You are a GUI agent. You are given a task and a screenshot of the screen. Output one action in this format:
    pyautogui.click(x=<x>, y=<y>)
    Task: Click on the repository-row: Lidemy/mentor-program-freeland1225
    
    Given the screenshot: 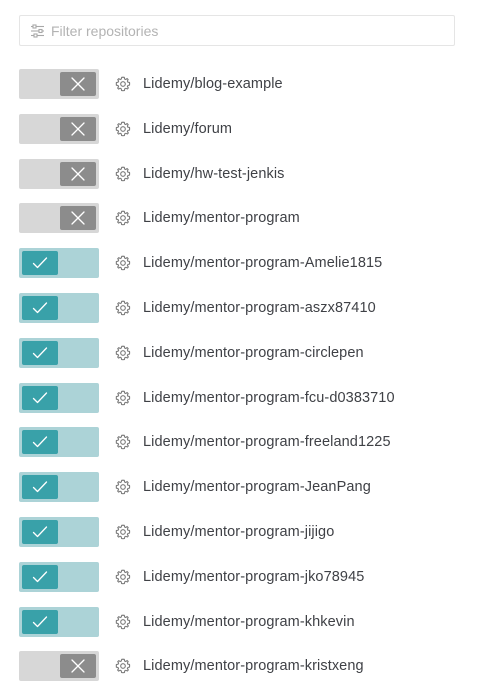 What is the action you would take?
    pyautogui.click(x=244, y=442)
    